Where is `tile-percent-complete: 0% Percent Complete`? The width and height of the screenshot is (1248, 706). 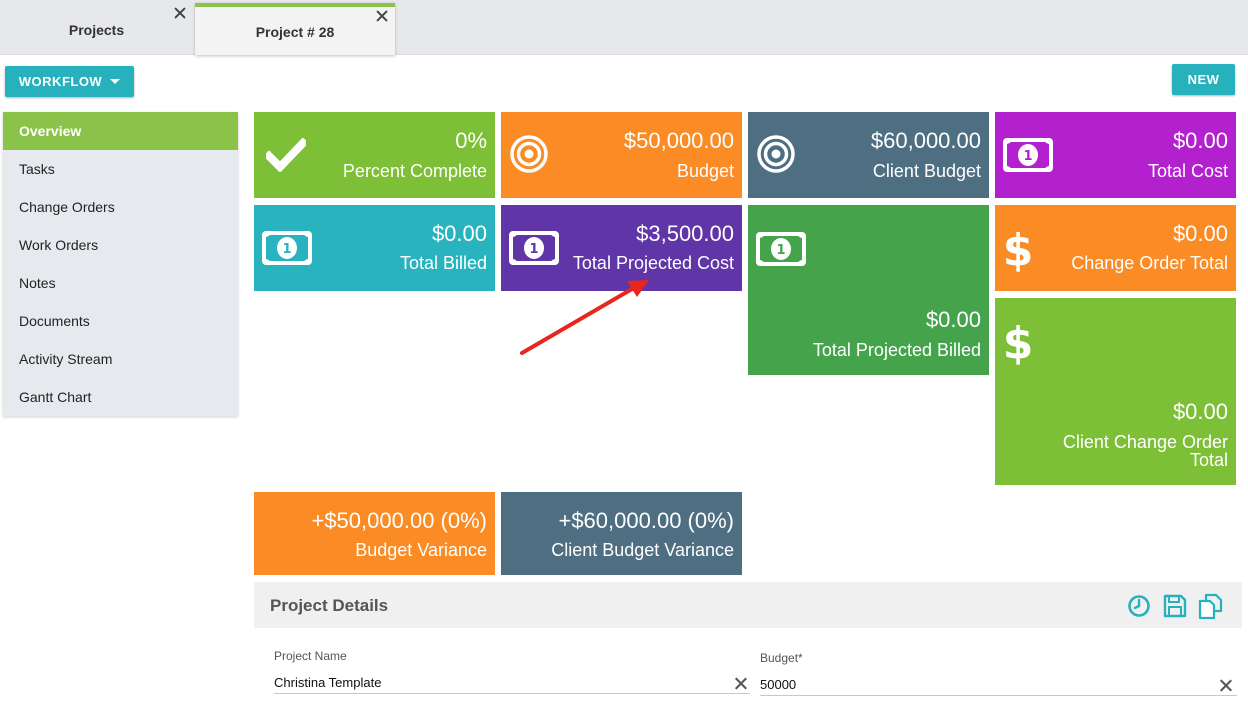
tile-percent-complete: 0% Percent Complete is located at coordinates (374, 155).